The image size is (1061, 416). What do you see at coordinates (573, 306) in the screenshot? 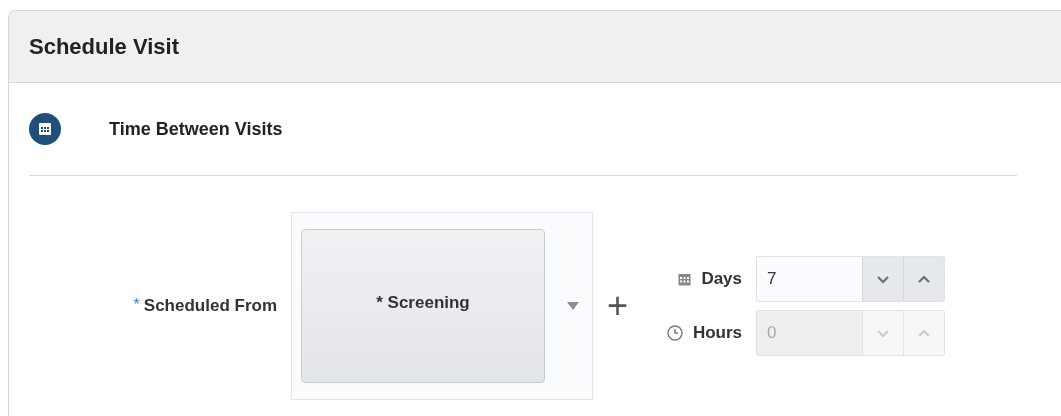
I see `dropdown-arrow-icon` at bounding box center [573, 306].